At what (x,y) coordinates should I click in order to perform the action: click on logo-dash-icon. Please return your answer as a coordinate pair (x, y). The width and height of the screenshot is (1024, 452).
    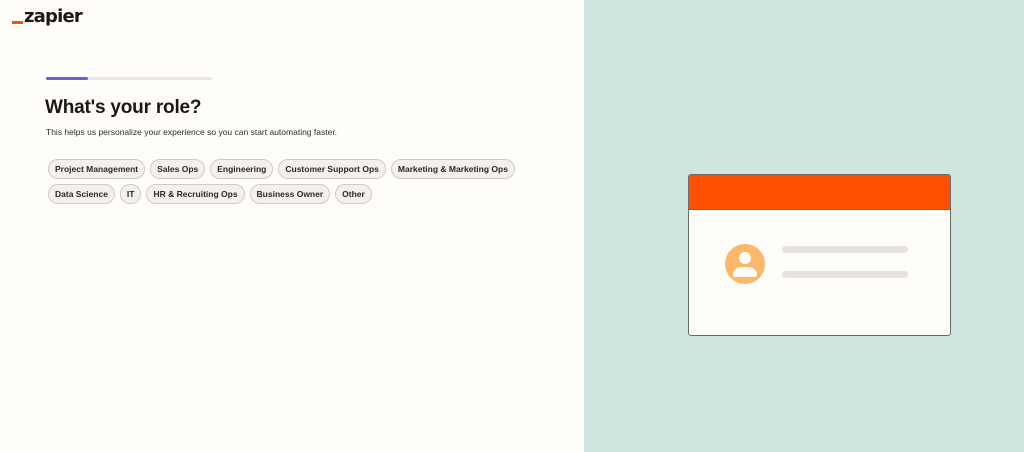
    Looking at the image, I should click on (17, 22).